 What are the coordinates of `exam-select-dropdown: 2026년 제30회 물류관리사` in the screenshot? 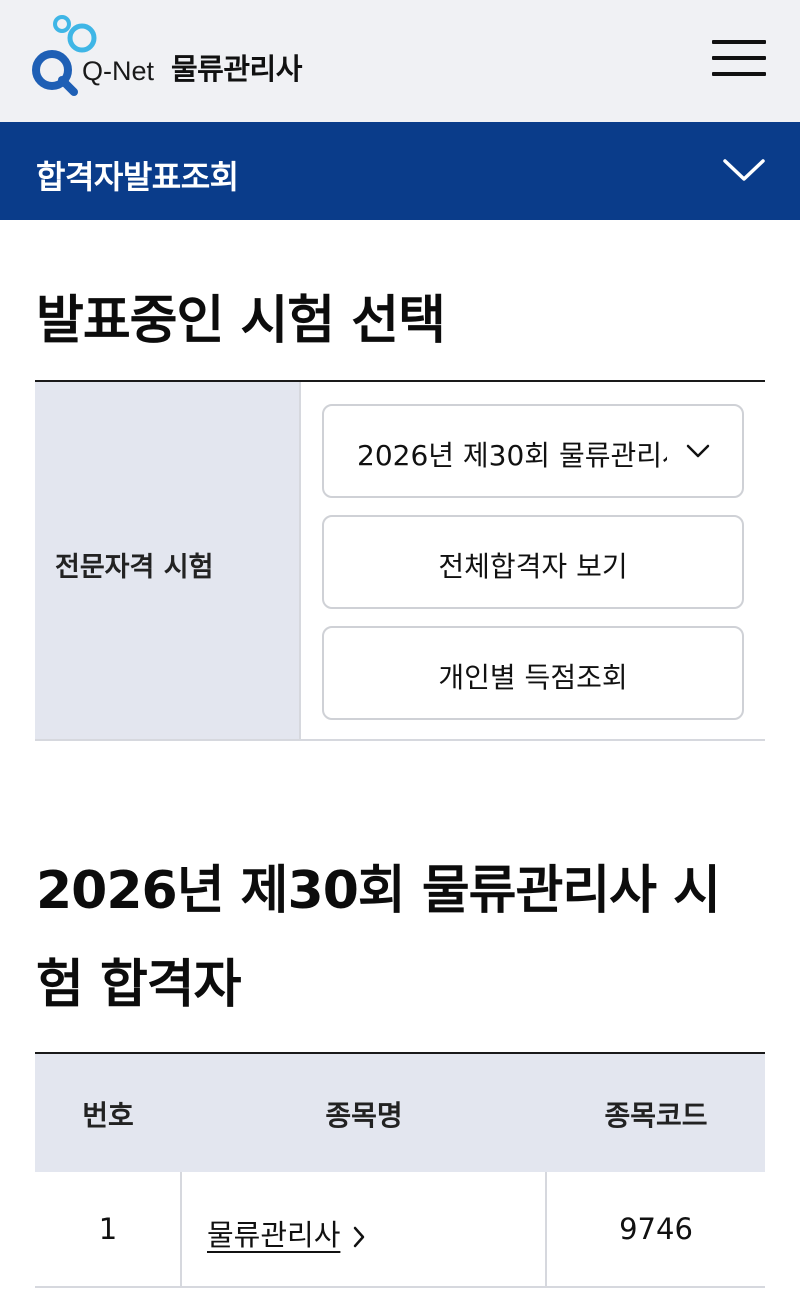 It's located at (533, 451).